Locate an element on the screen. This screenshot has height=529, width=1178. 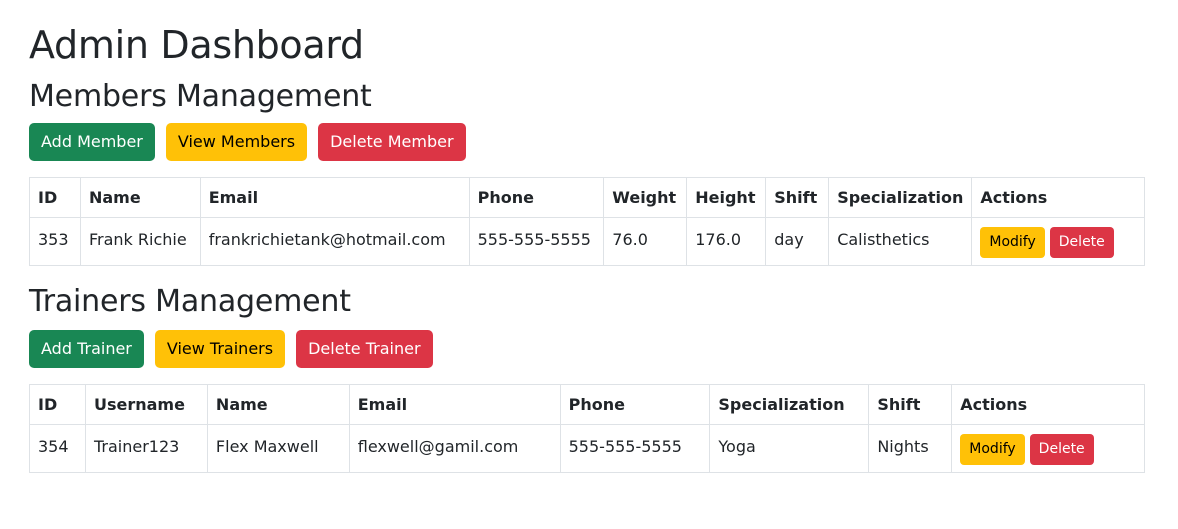
trainers-button-row: Add Trainer View Trainers Delete Trainer is located at coordinates (231, 349).